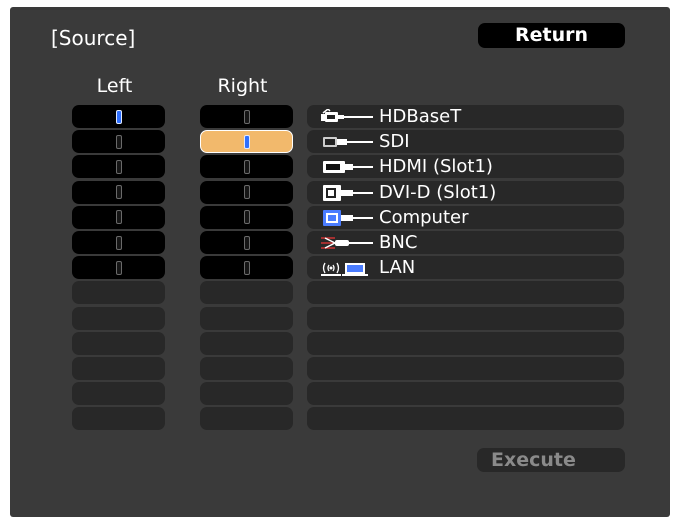 Image resolution: width=682 pixels, height=526 pixels. What do you see at coordinates (424, 217) in the screenshot?
I see `source-label: Computer` at bounding box center [424, 217].